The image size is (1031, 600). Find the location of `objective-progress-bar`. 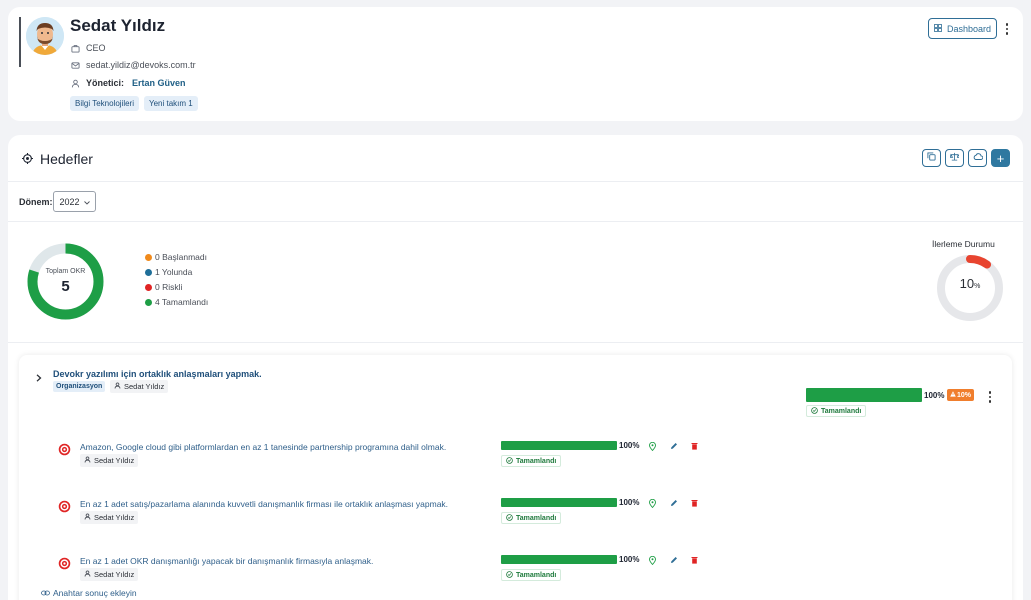

objective-progress-bar is located at coordinates (864, 395).